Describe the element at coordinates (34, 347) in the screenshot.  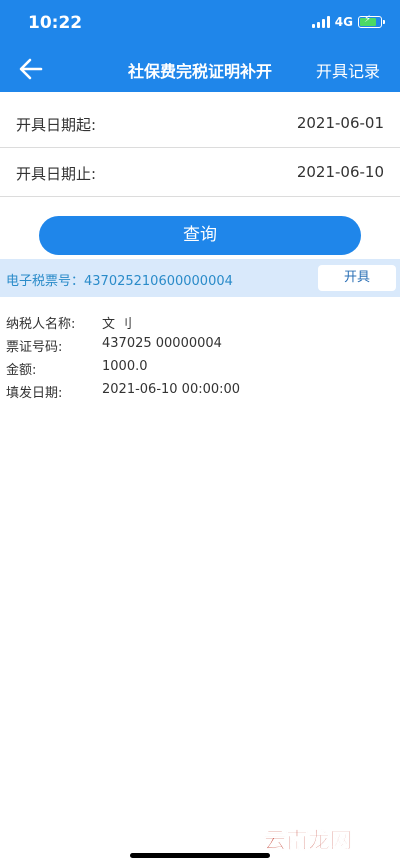
I see `detail-key: 票证号码:` at that location.